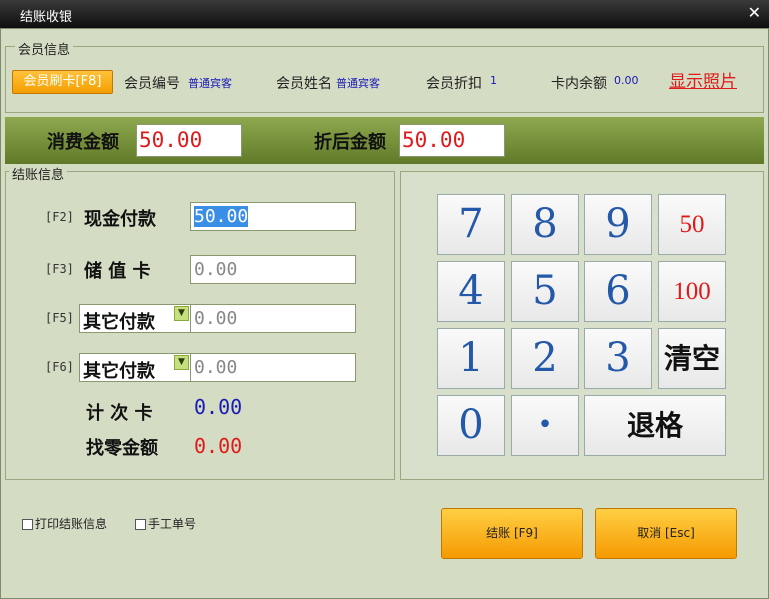 Image resolution: width=769 pixels, height=599 pixels. I want to click on cash-label: 现金付款, so click(120, 219).